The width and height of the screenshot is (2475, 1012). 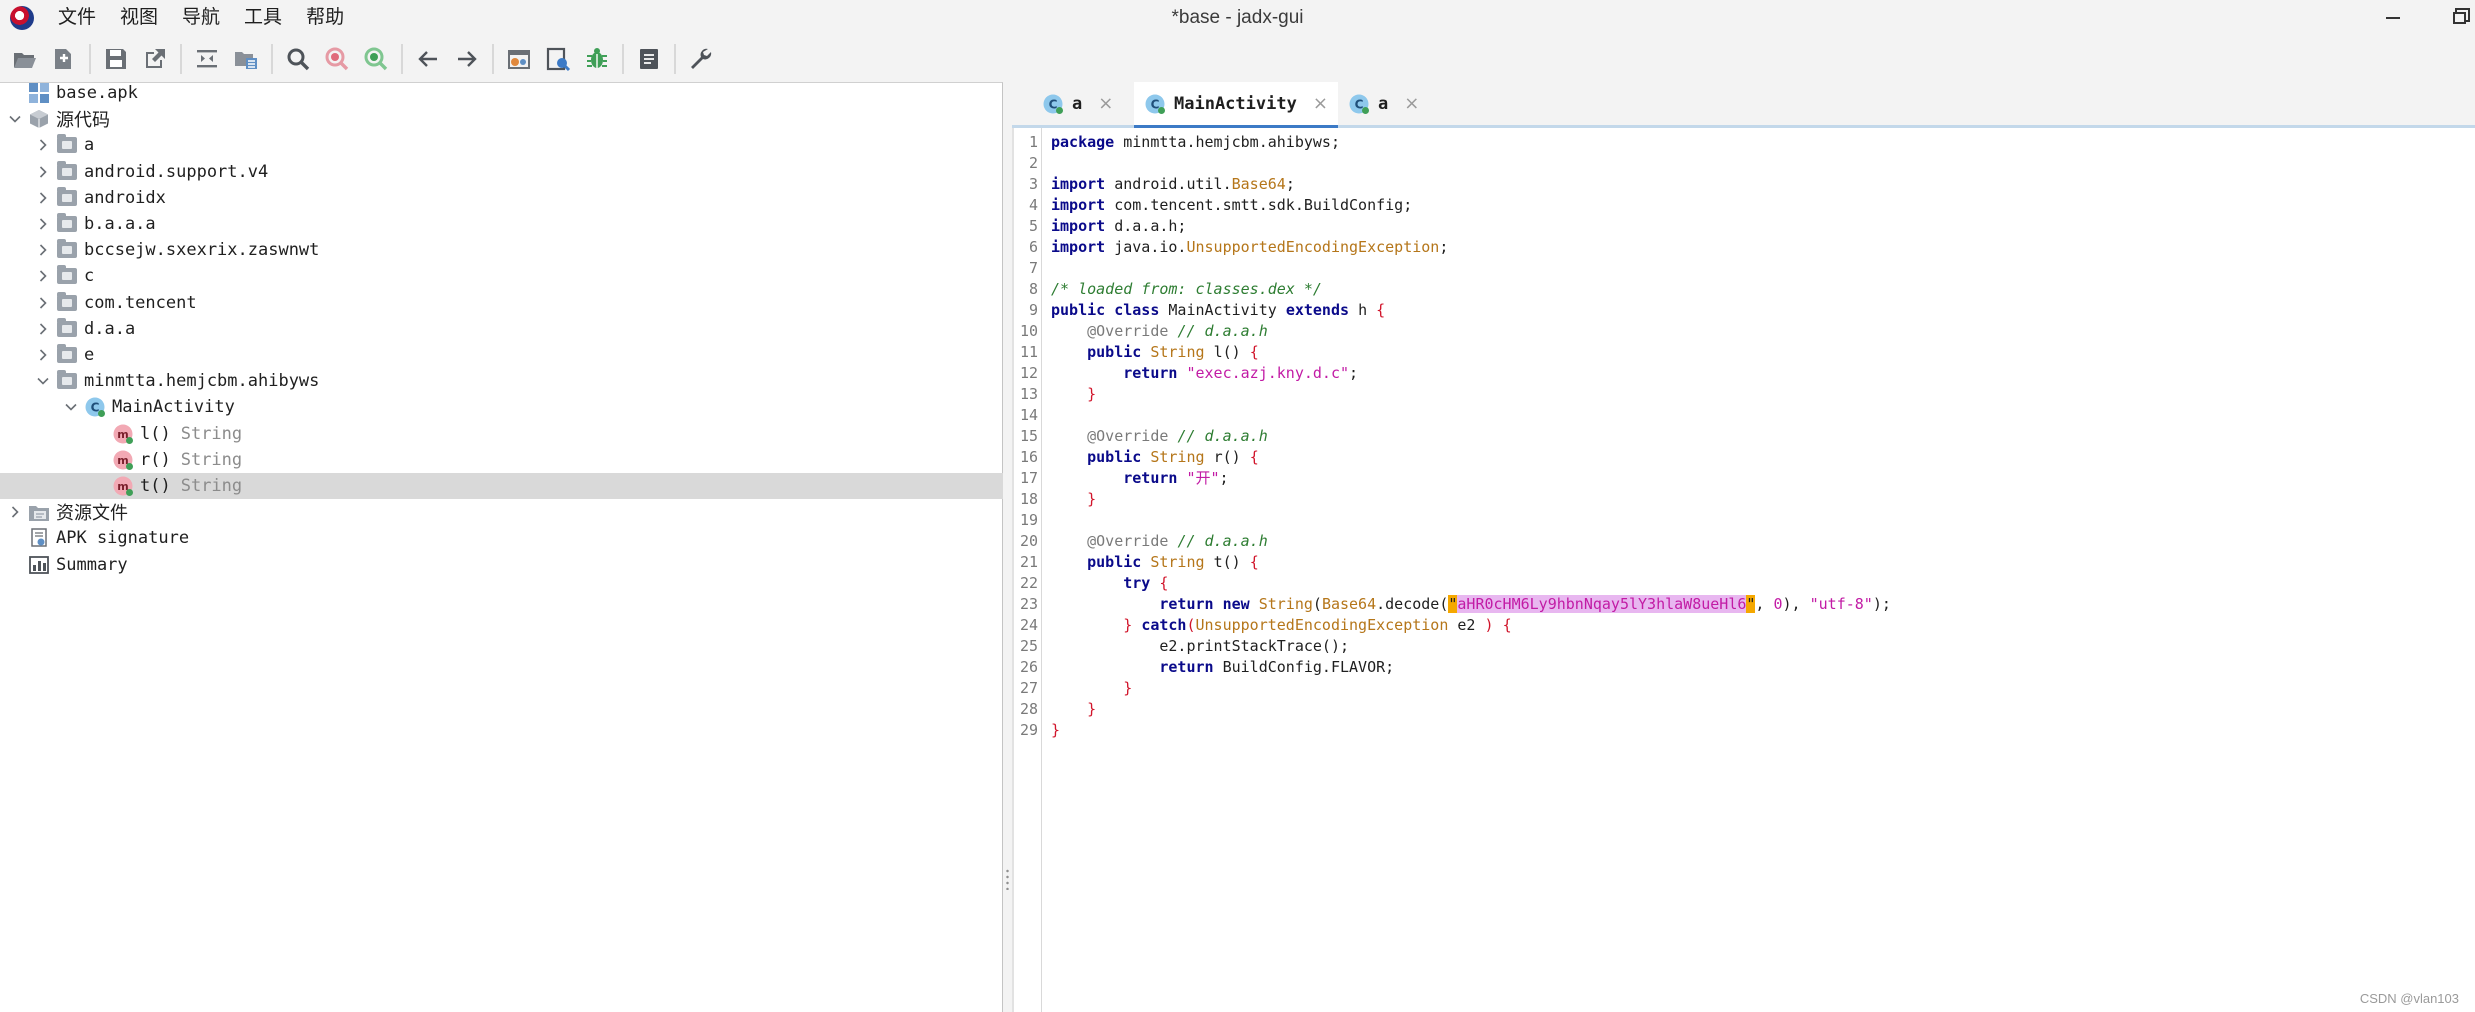 I want to click on flatten-packages-icon, so click(x=246, y=60).